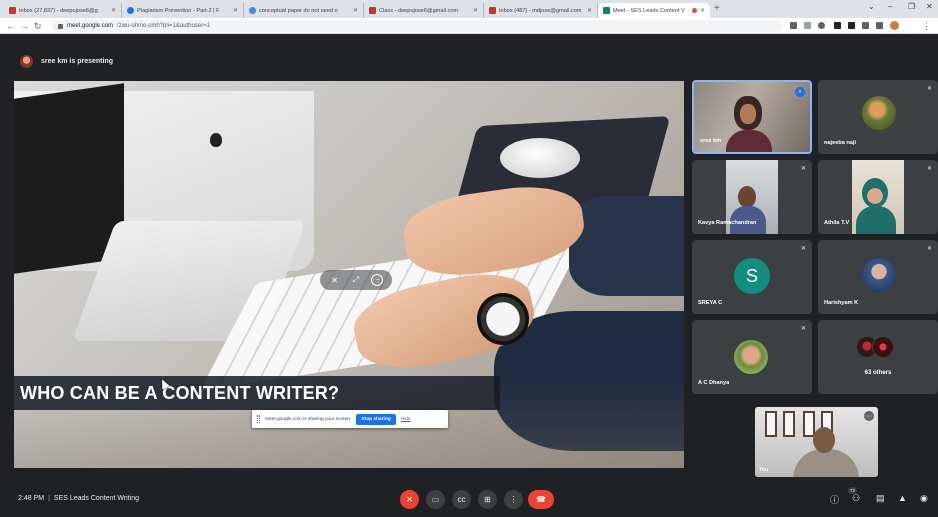 The image size is (938, 517). What do you see at coordinates (541, 499) in the screenshot?
I see `leave-call-button: ☎` at bounding box center [541, 499].